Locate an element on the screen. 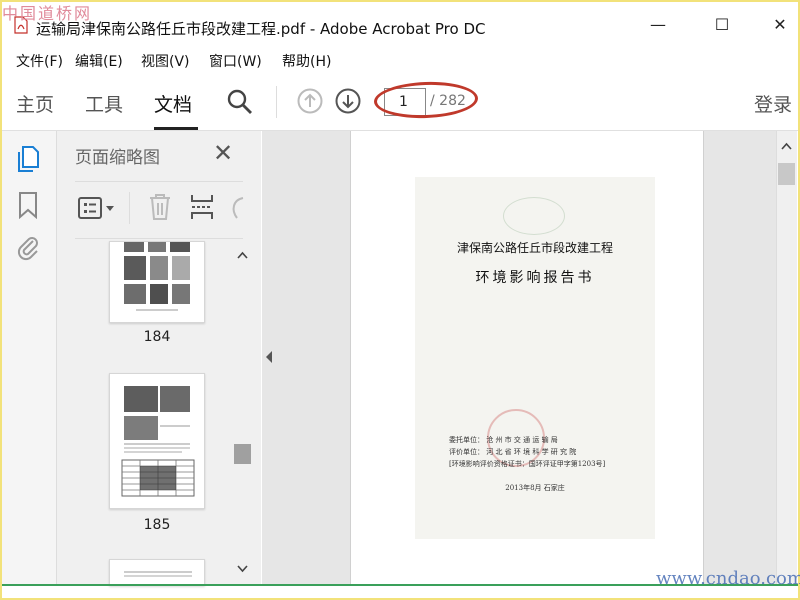  doc-date: 2013年8月 石家庄 is located at coordinates (535, 488).